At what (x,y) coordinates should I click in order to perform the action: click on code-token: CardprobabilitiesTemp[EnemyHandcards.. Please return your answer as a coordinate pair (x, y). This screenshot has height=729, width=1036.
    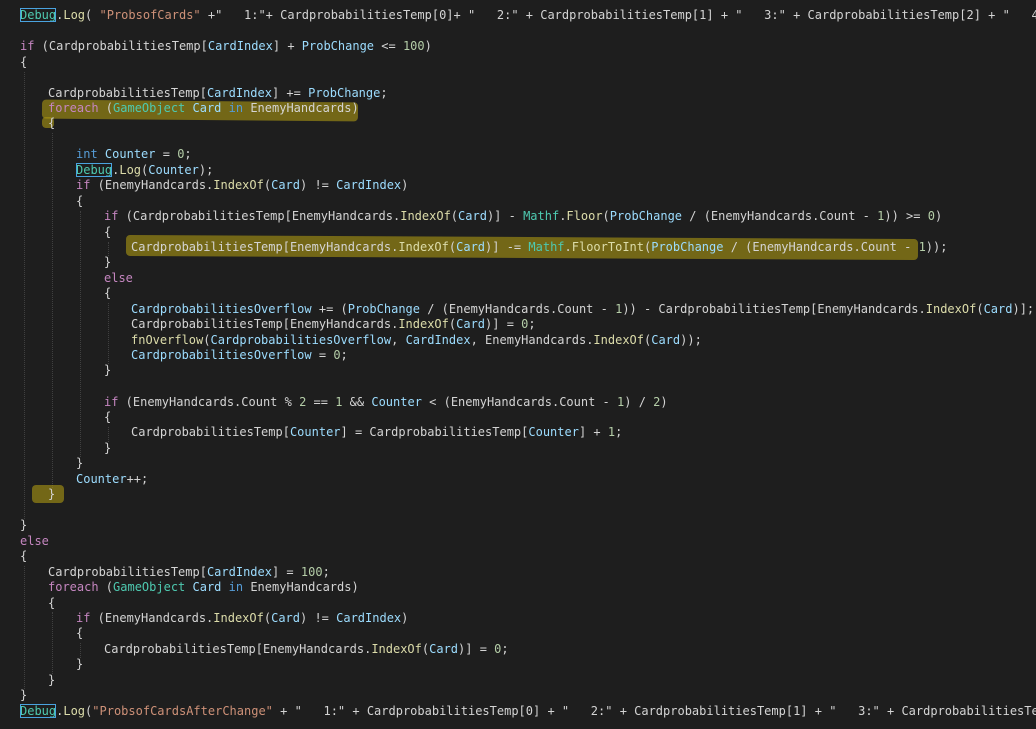
    Looking at the image, I should click on (265, 324).